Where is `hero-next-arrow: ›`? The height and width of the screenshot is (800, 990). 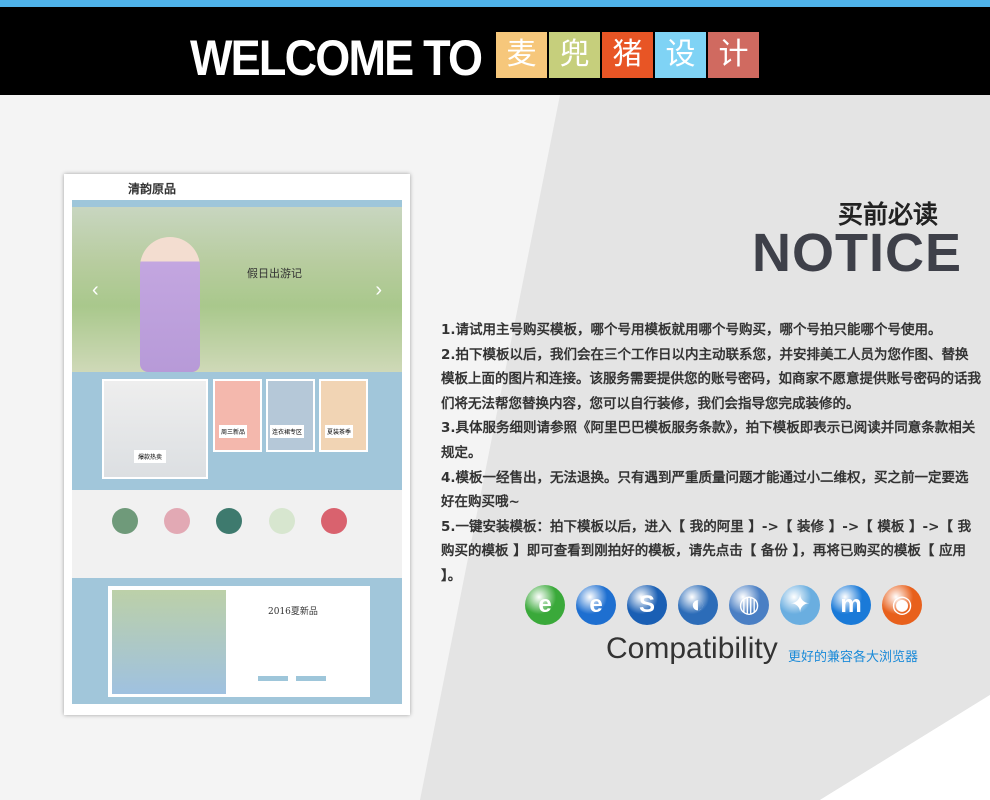
hero-next-arrow: › is located at coordinates (378, 290).